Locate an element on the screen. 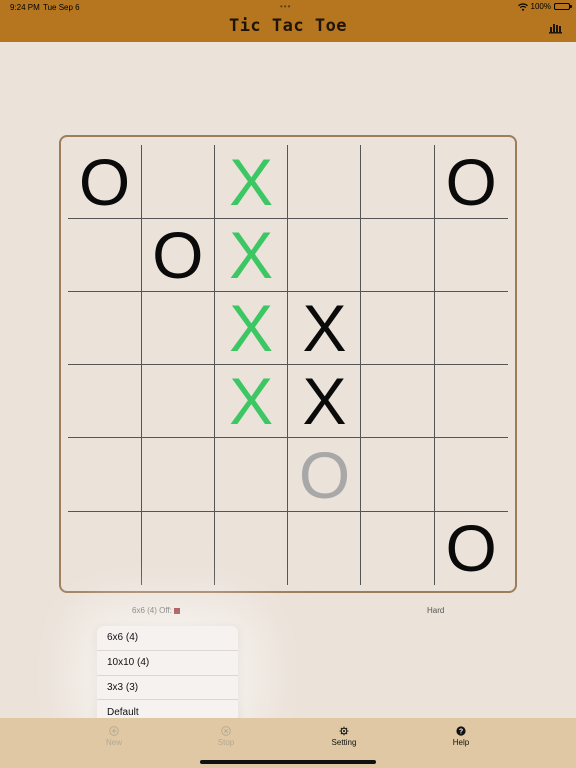 The height and width of the screenshot is (768, 576). setting-button: Setting is located at coordinates (344, 736).